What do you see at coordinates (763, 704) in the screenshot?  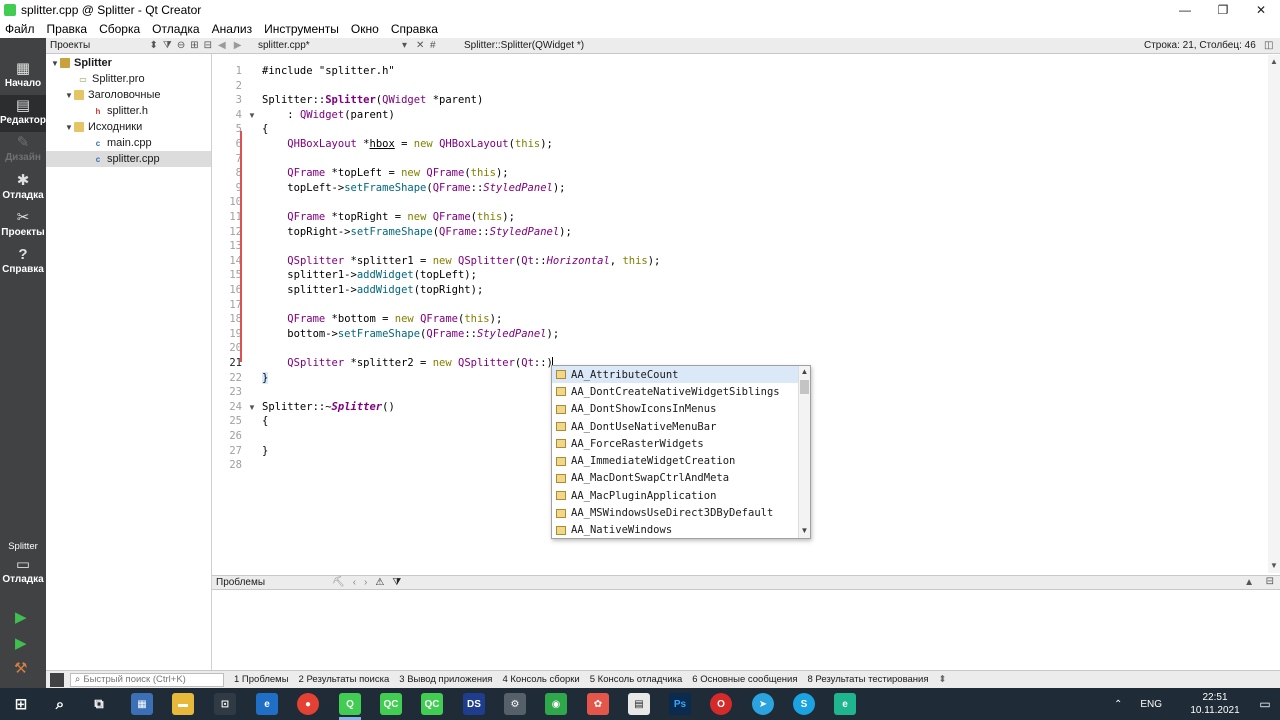 I see `telegram-icon: ➤` at bounding box center [763, 704].